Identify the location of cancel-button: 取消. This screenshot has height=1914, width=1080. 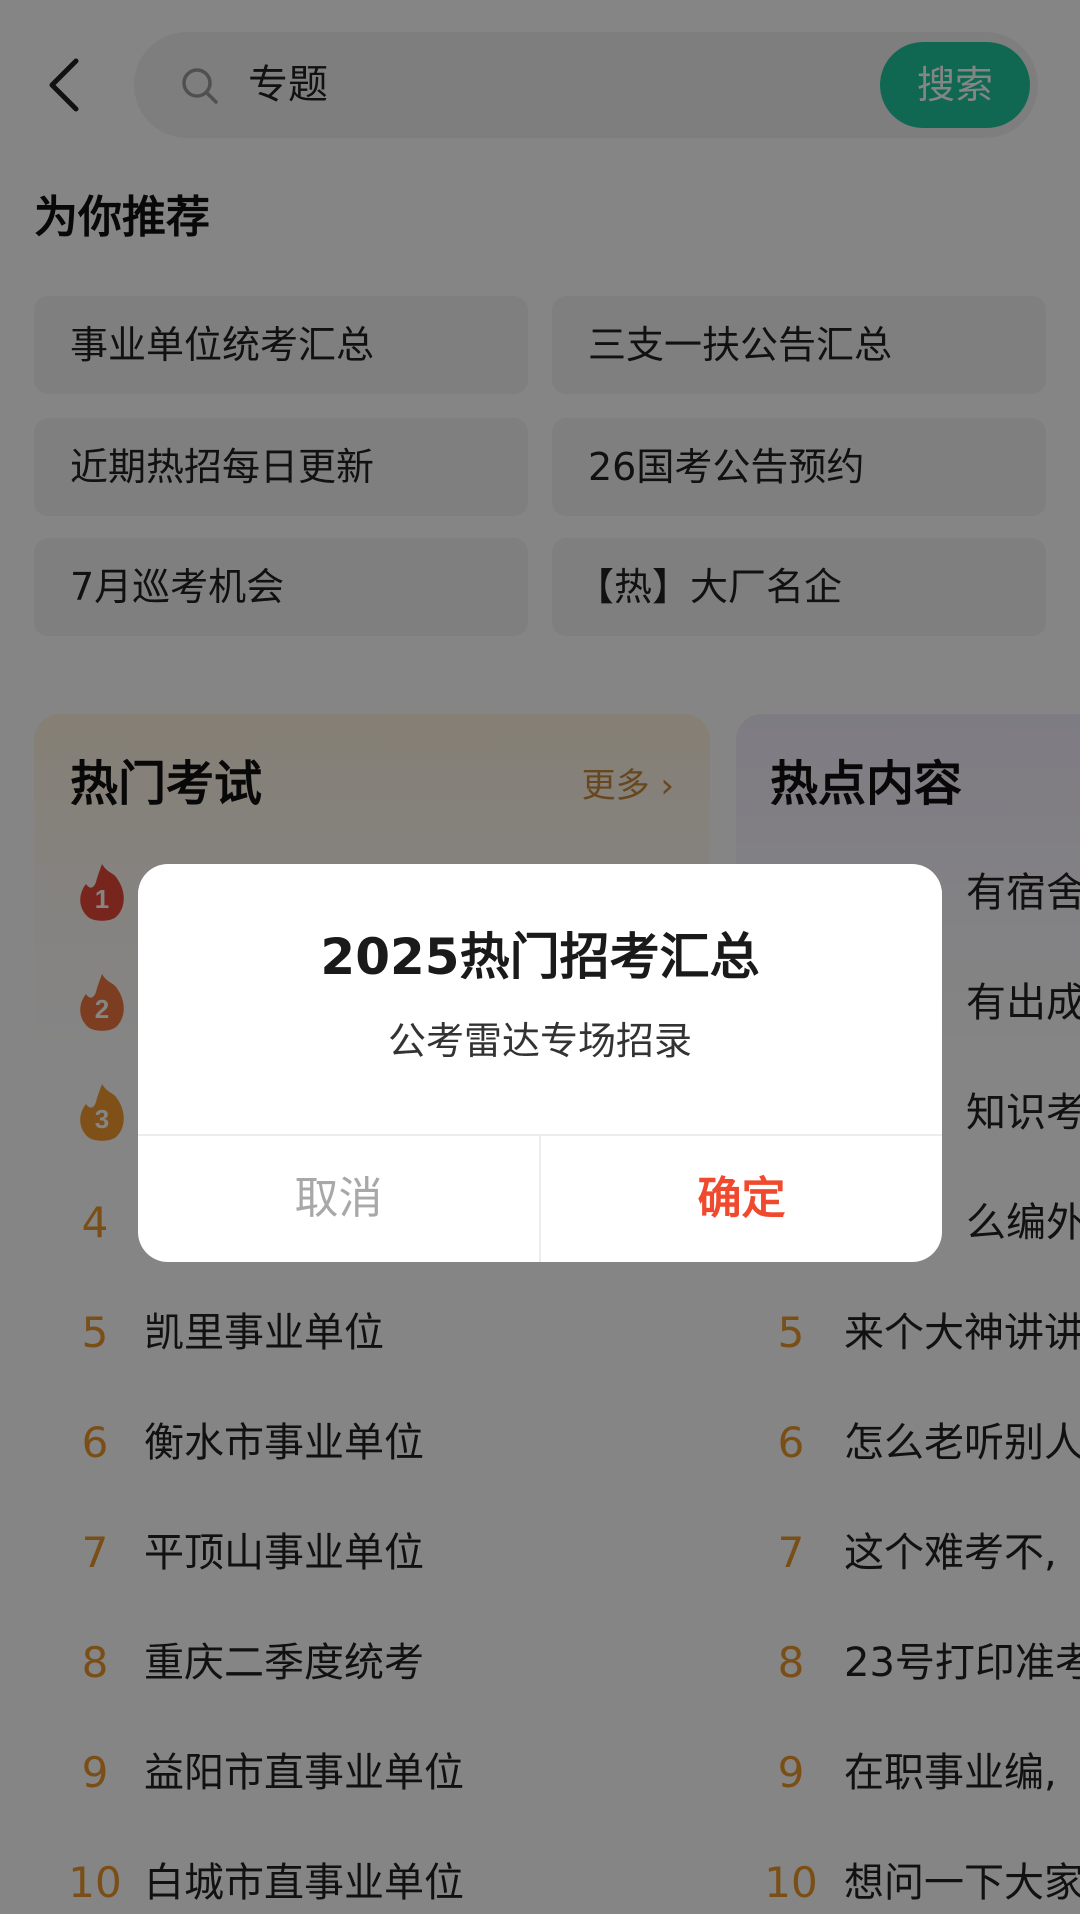
(338, 1199).